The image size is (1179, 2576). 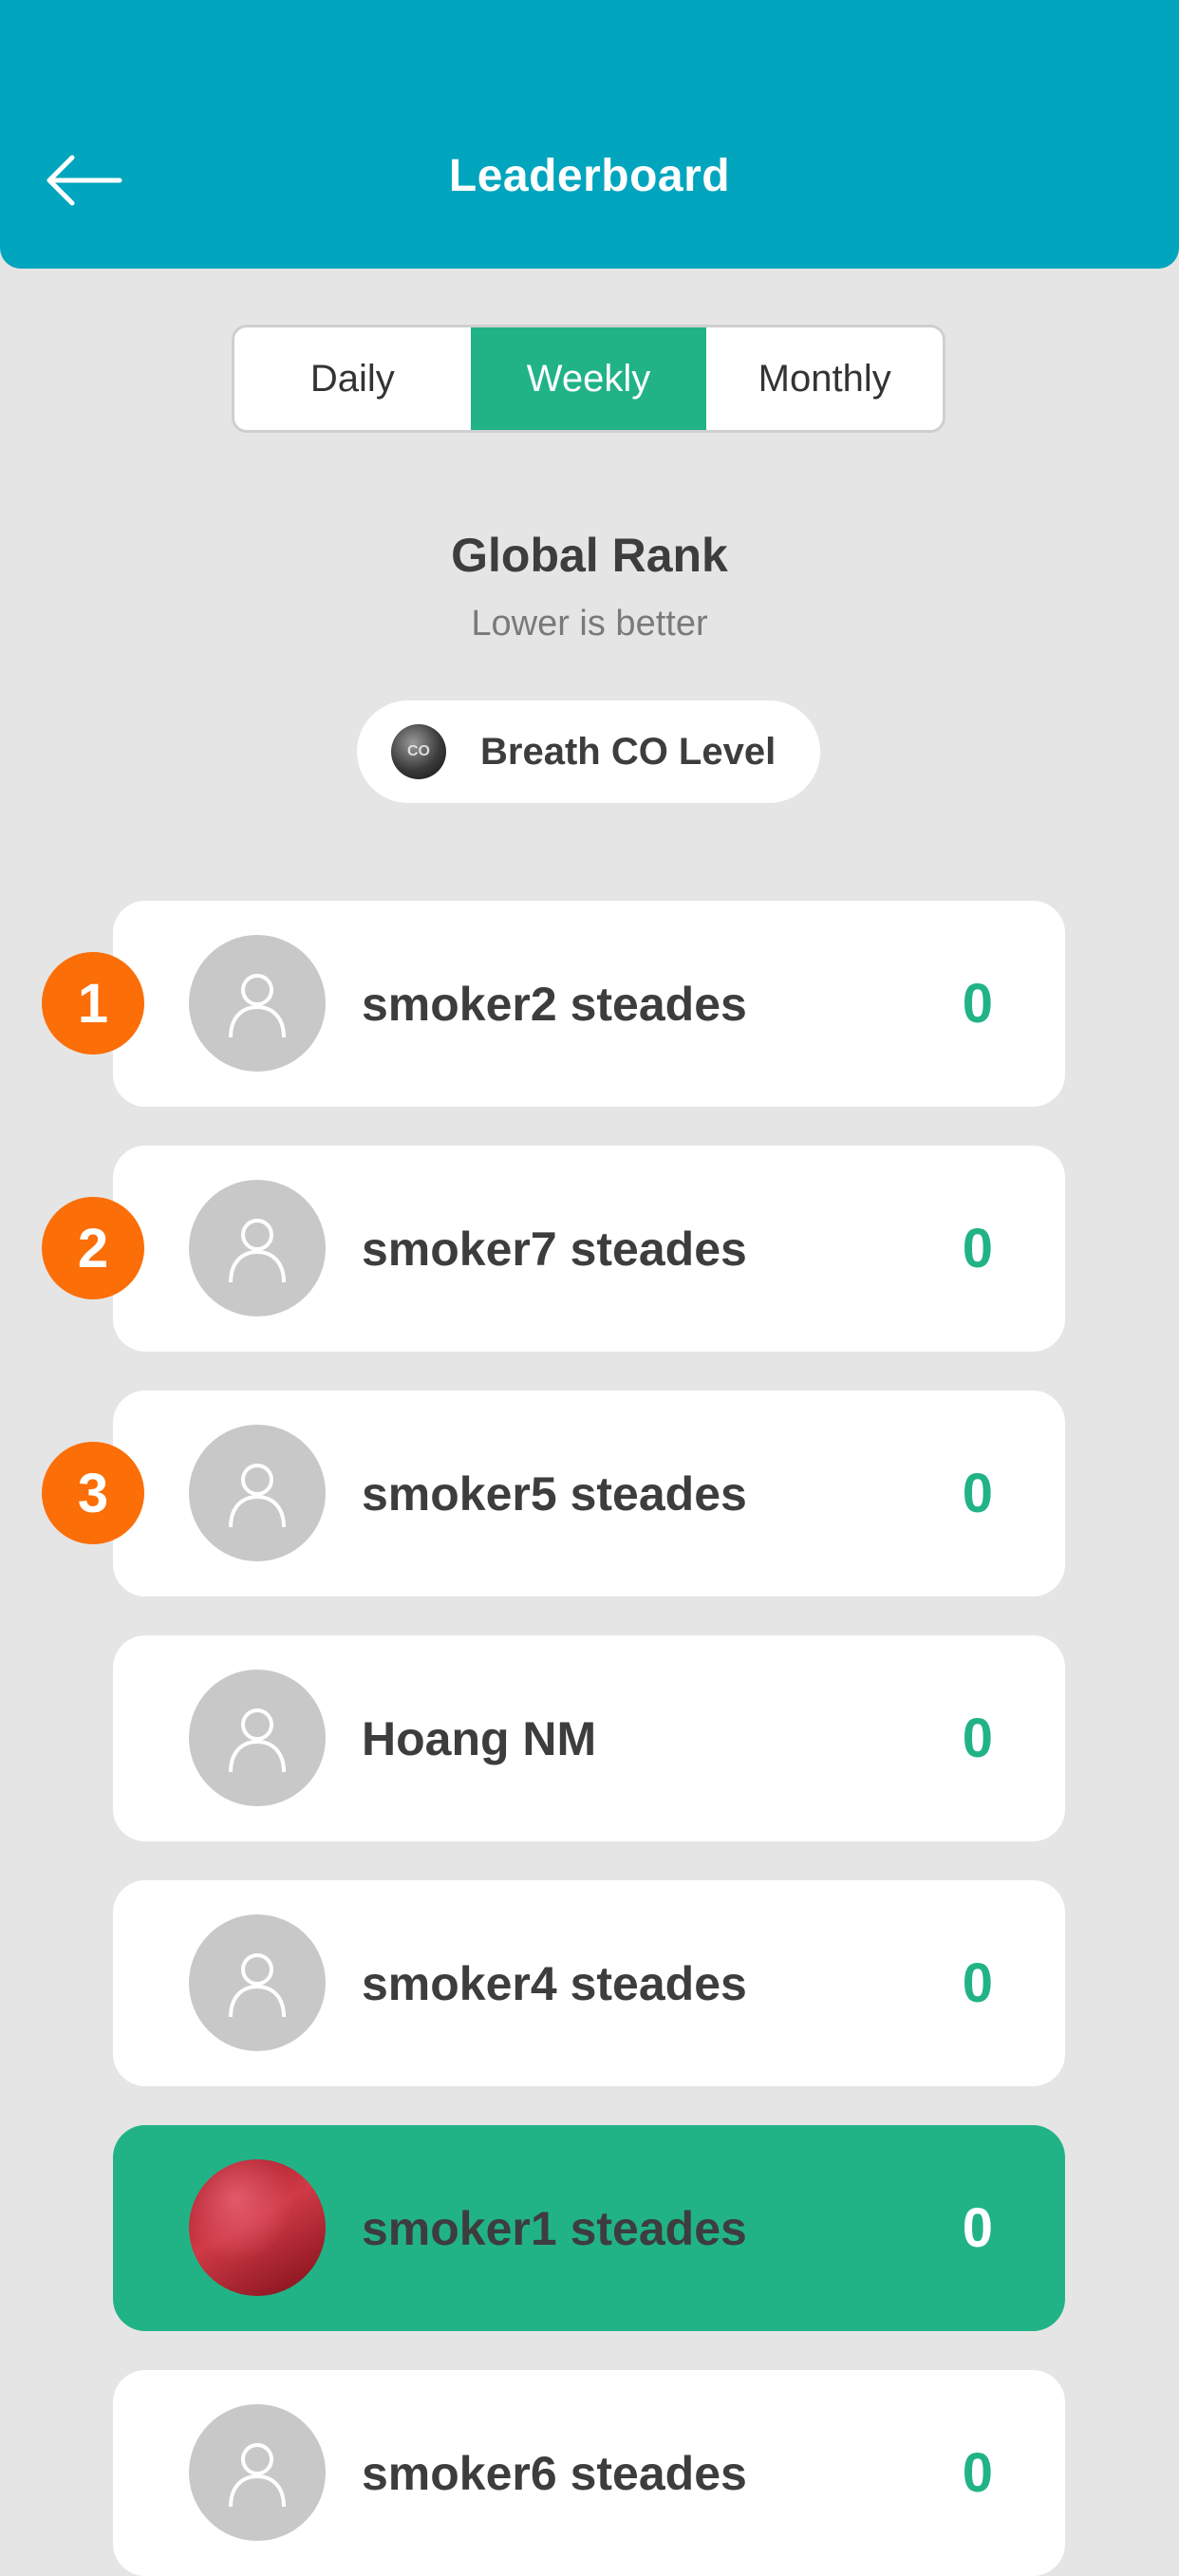 I want to click on user-name: smoker6 steades, so click(x=554, y=2473).